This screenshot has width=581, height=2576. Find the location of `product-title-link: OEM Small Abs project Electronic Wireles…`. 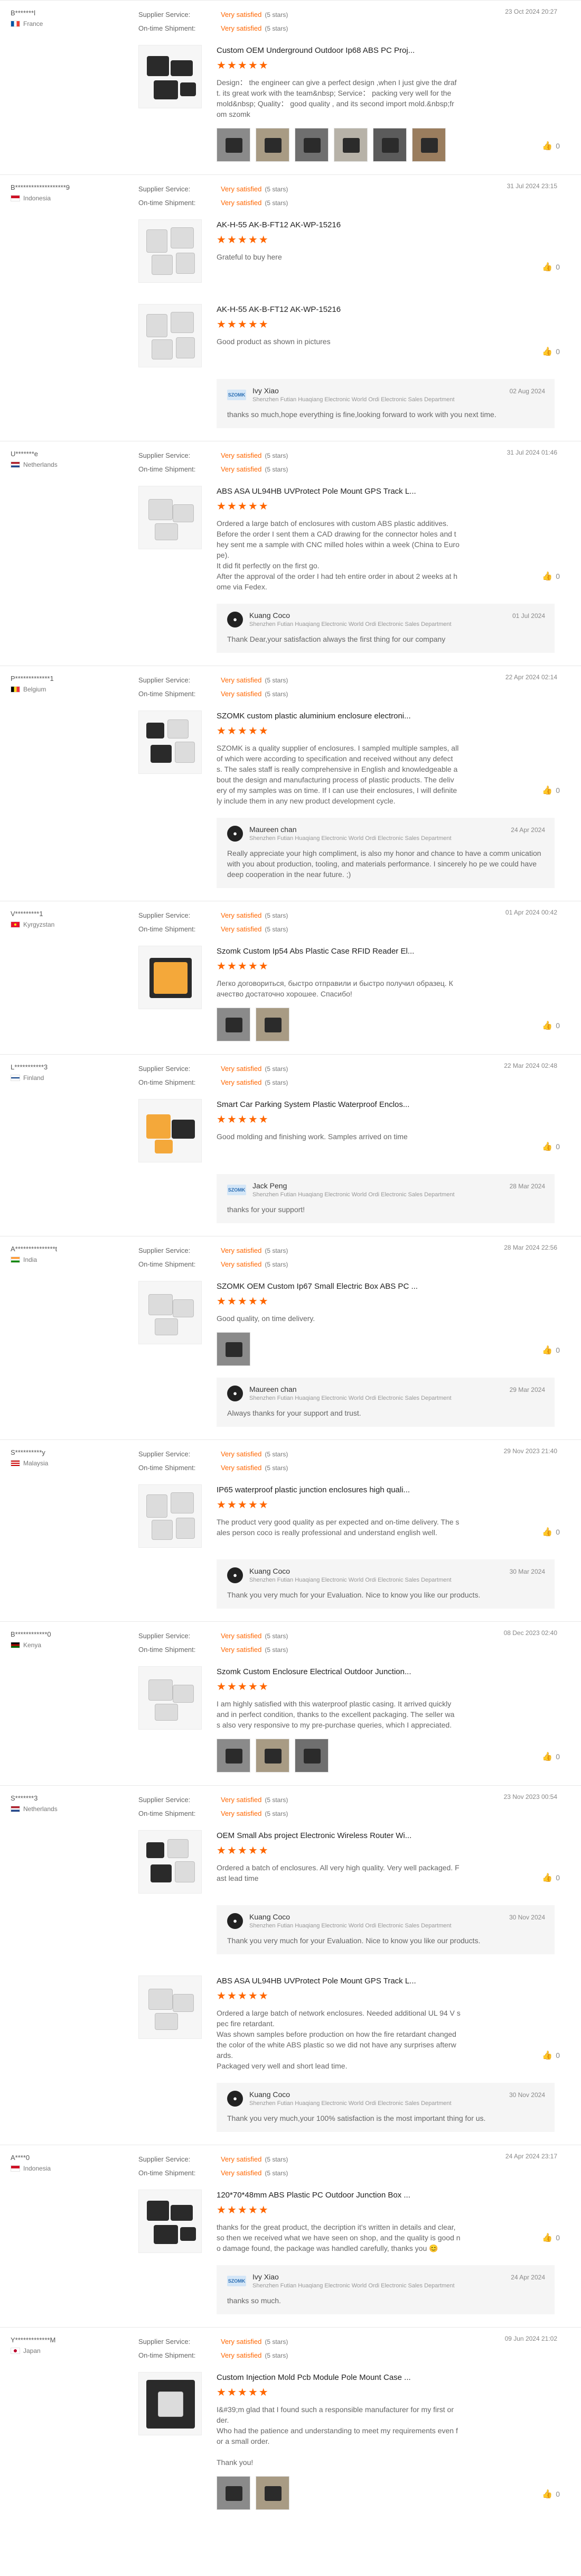

product-title-link: OEM Small Abs project Electronic Wireles… is located at coordinates (397, 1835).